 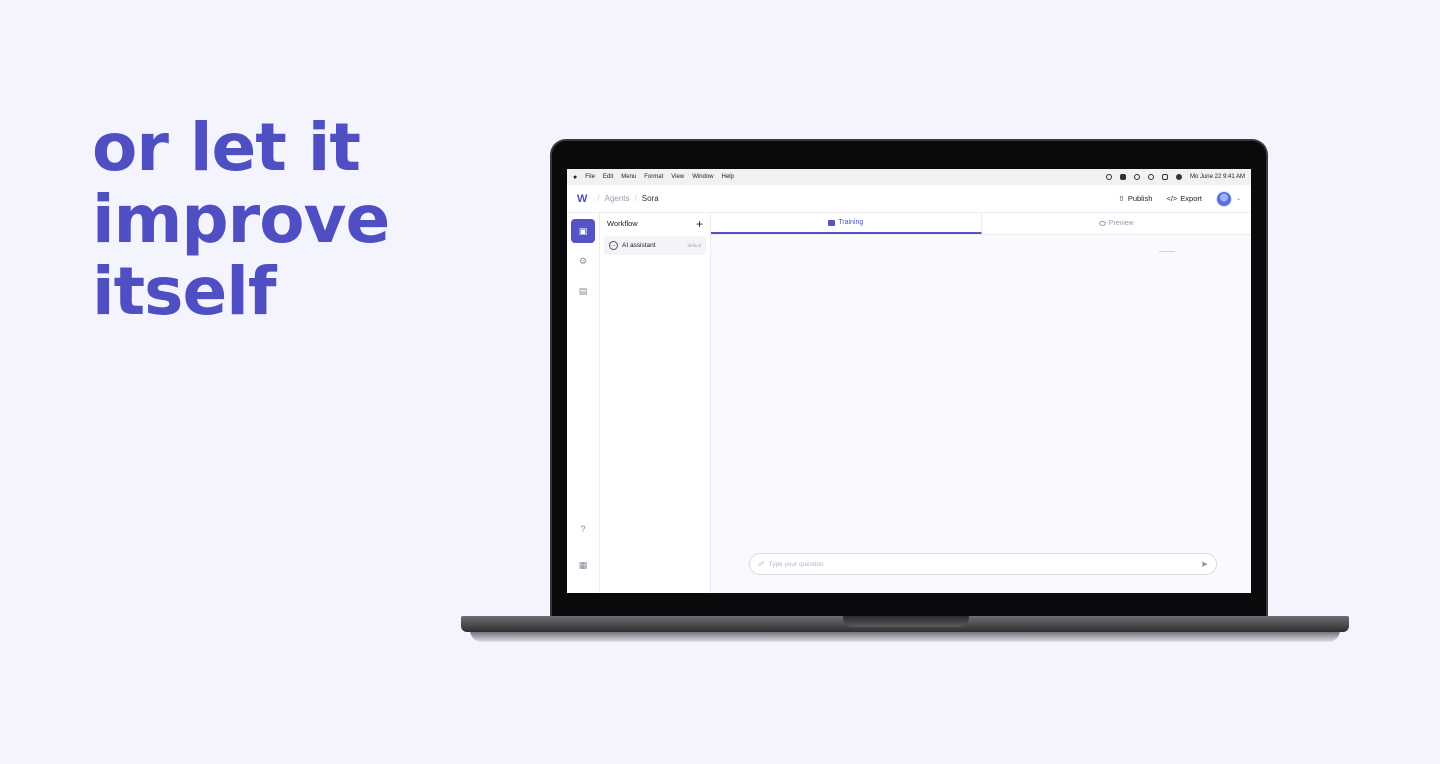 I want to click on menubar-clock: Mo June 22 9:41 AM, so click(x=1217, y=177).